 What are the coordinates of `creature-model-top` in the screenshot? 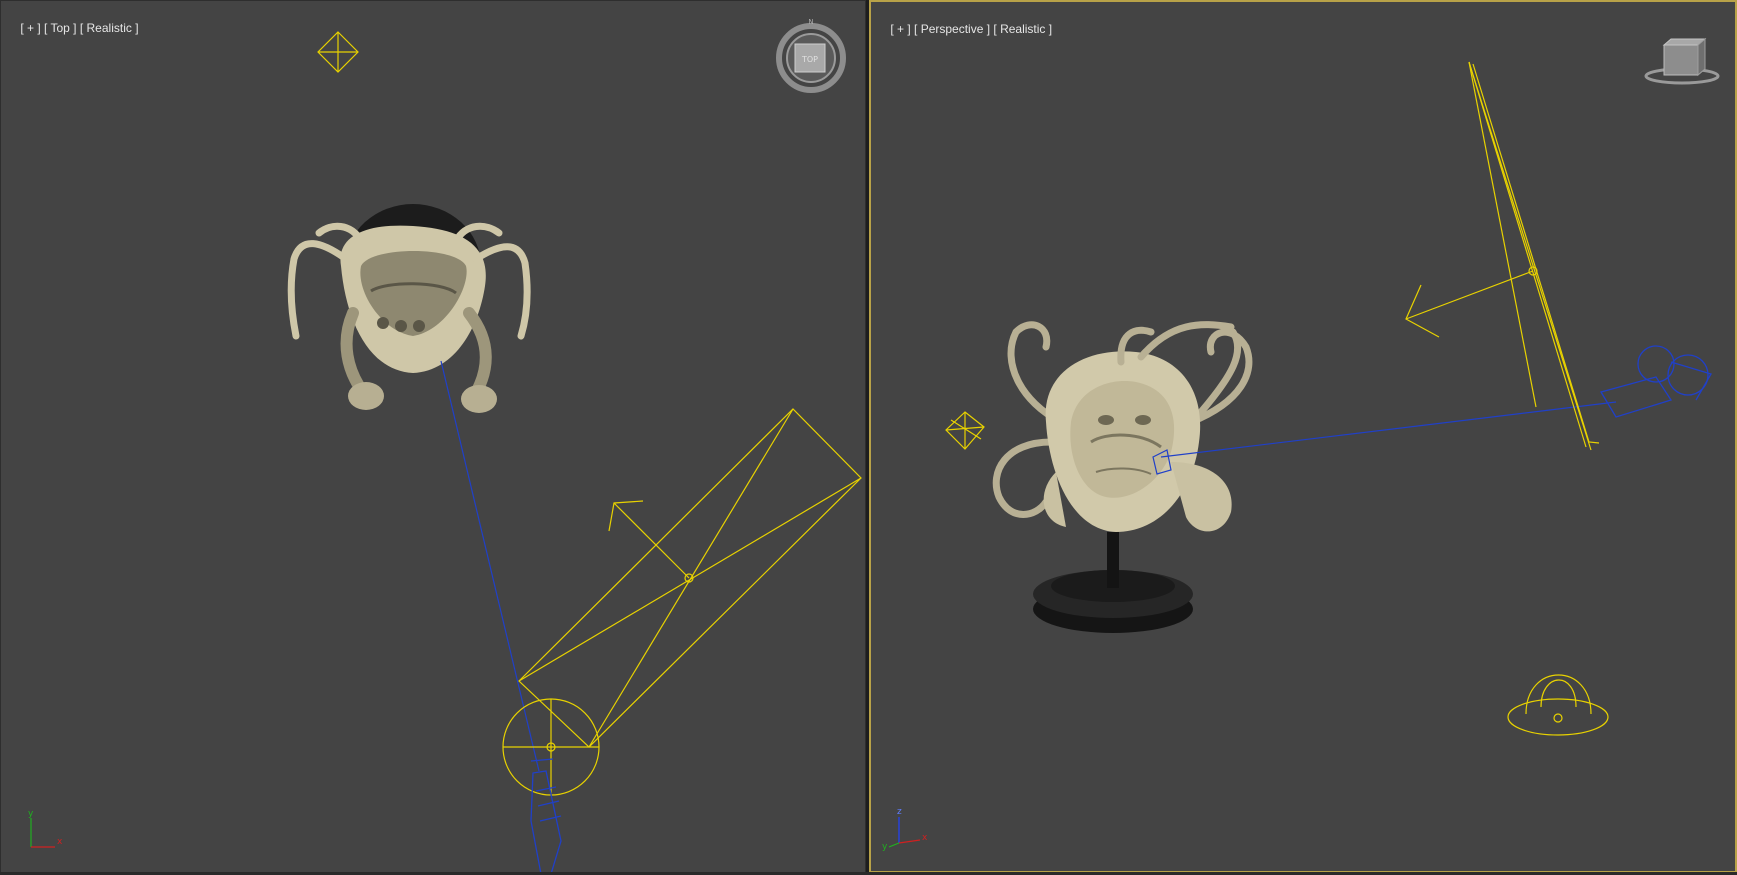 It's located at (409, 308).